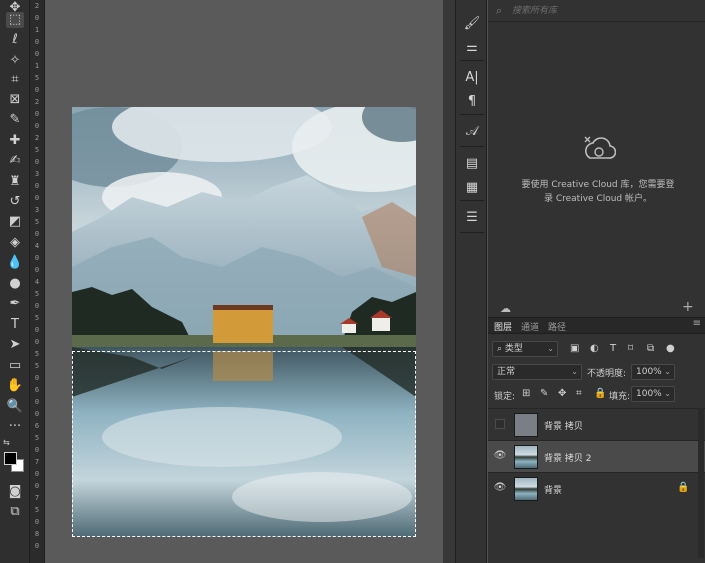 This screenshot has width=705, height=563. What do you see at coordinates (15, 512) in the screenshot?
I see `screen-mode-tool: ⧉` at bounding box center [15, 512].